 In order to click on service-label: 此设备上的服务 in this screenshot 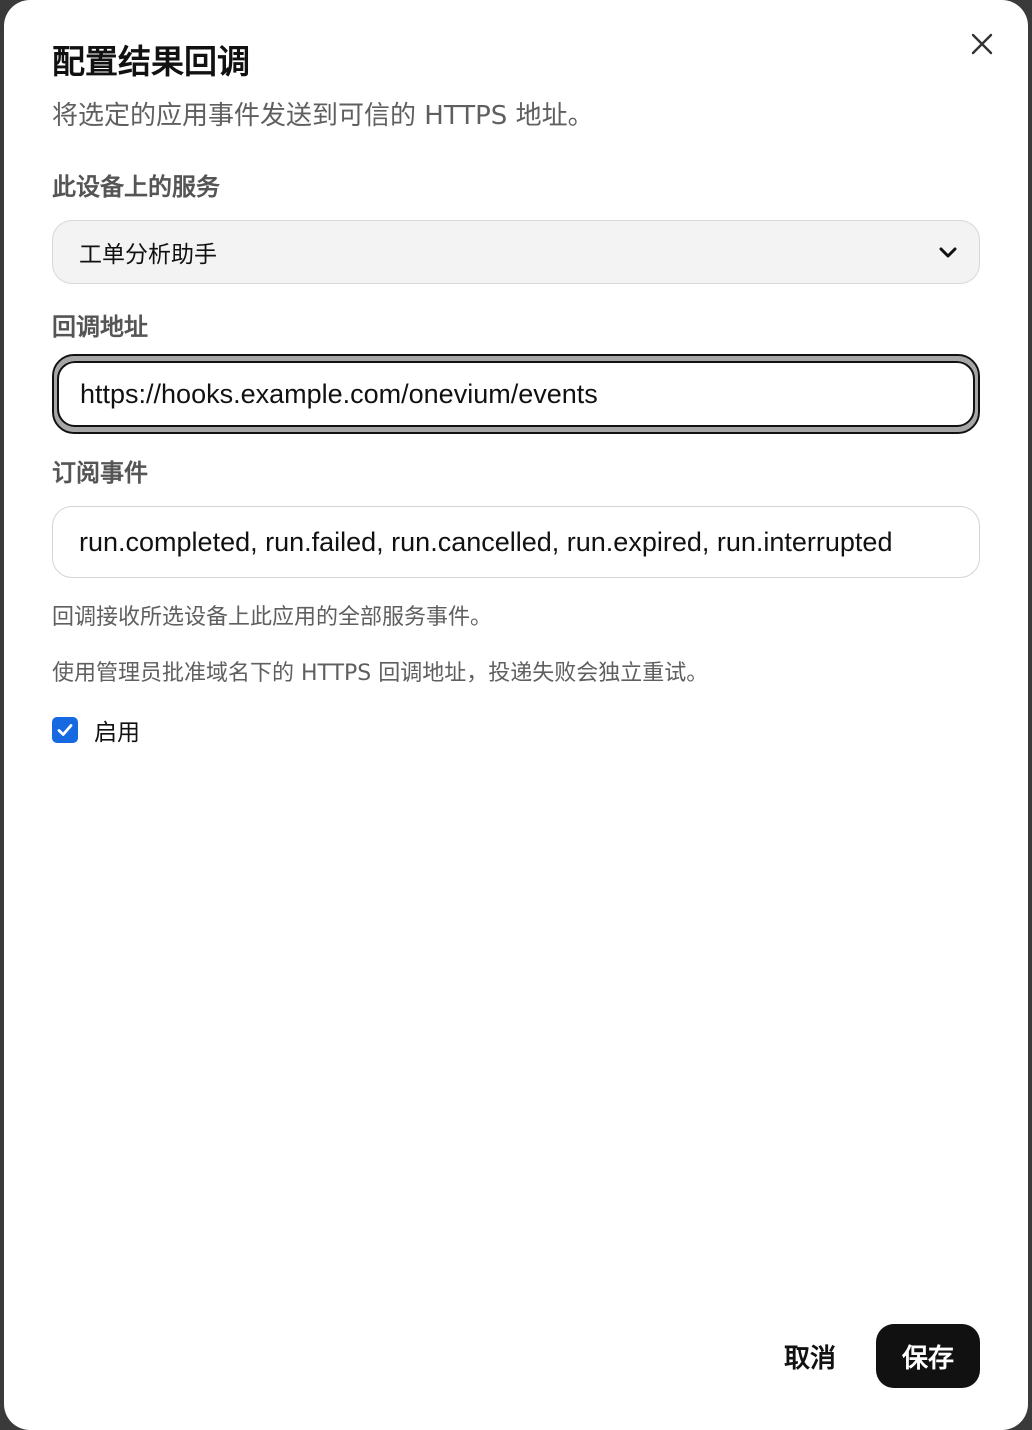, I will do `click(136, 187)`.